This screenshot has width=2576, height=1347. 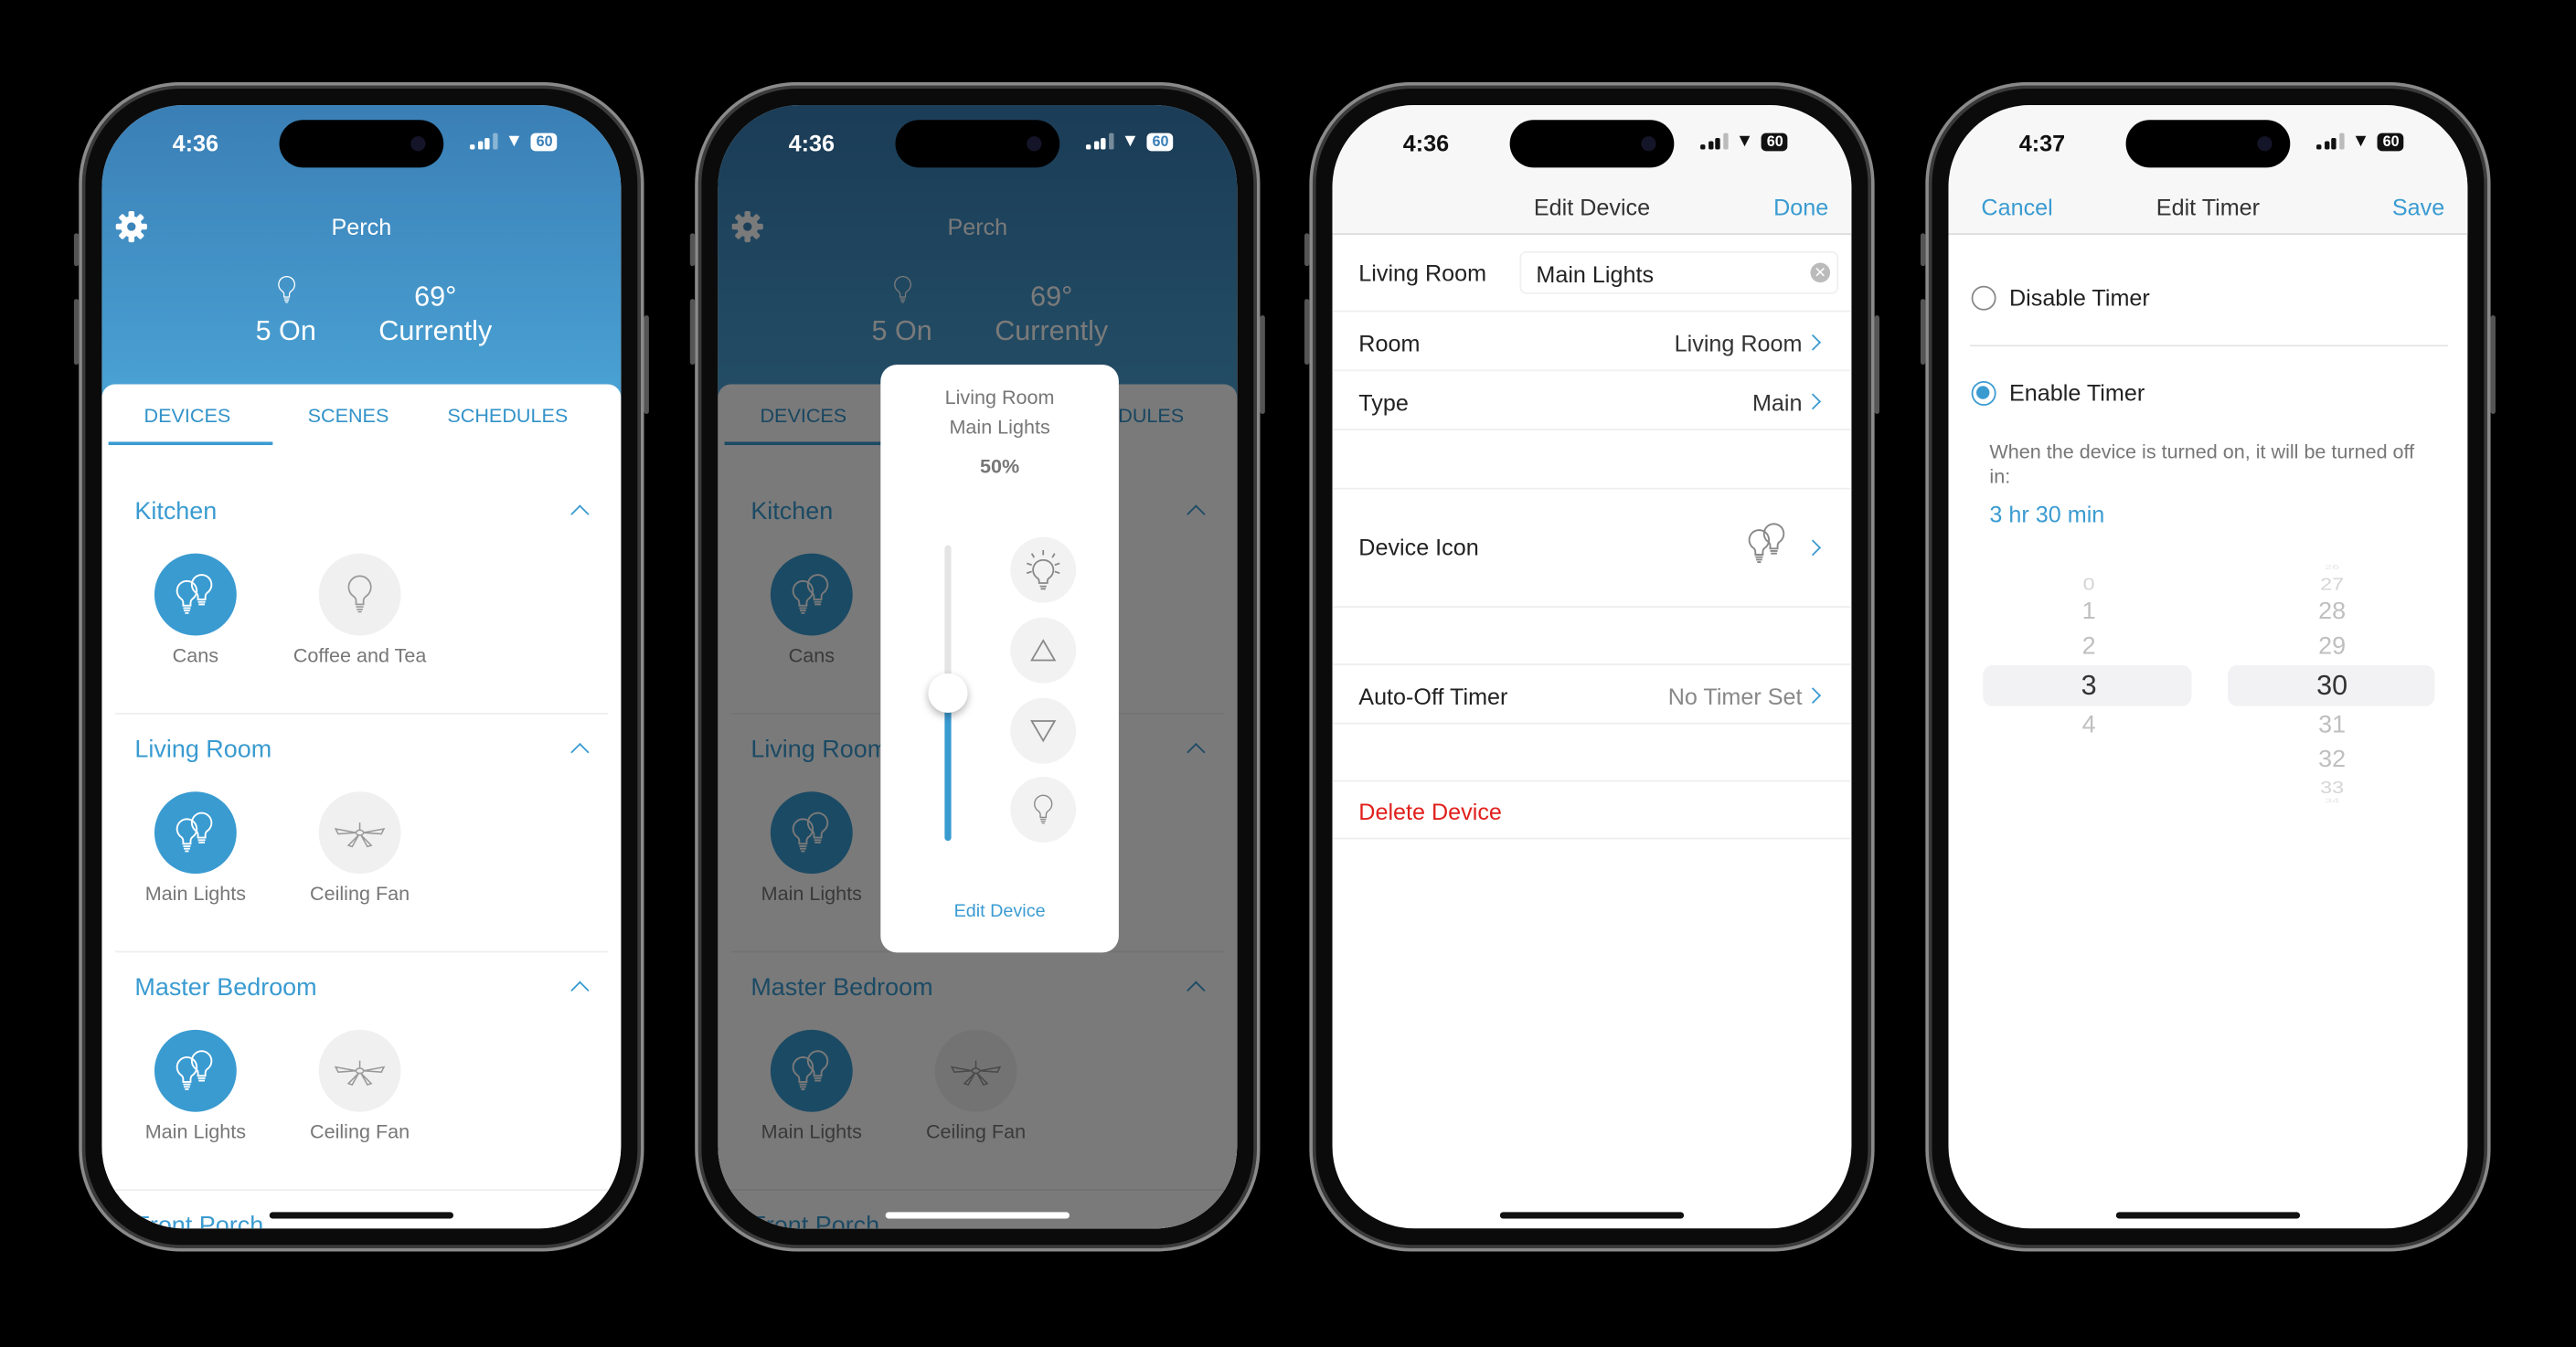 What do you see at coordinates (1777, 402) in the screenshot?
I see `type-value: Main` at bounding box center [1777, 402].